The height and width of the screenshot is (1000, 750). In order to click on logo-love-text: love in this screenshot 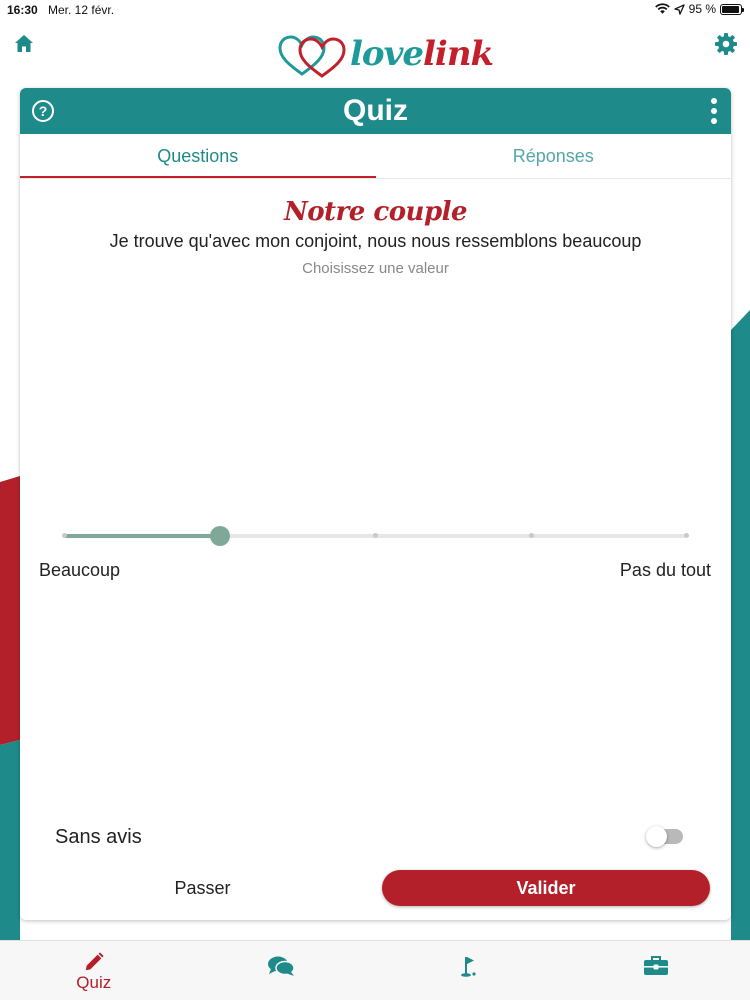, I will do `click(387, 54)`.